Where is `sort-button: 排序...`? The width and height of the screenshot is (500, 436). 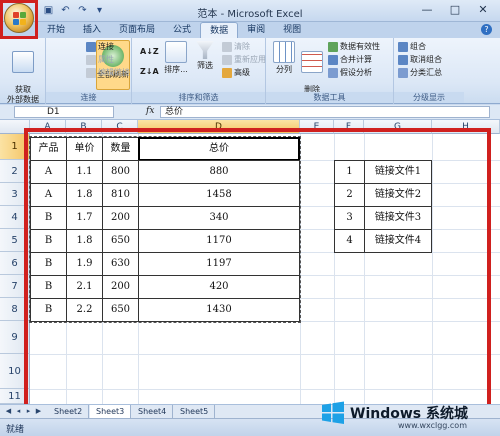
sort-button: 排序... is located at coordinates (176, 58).